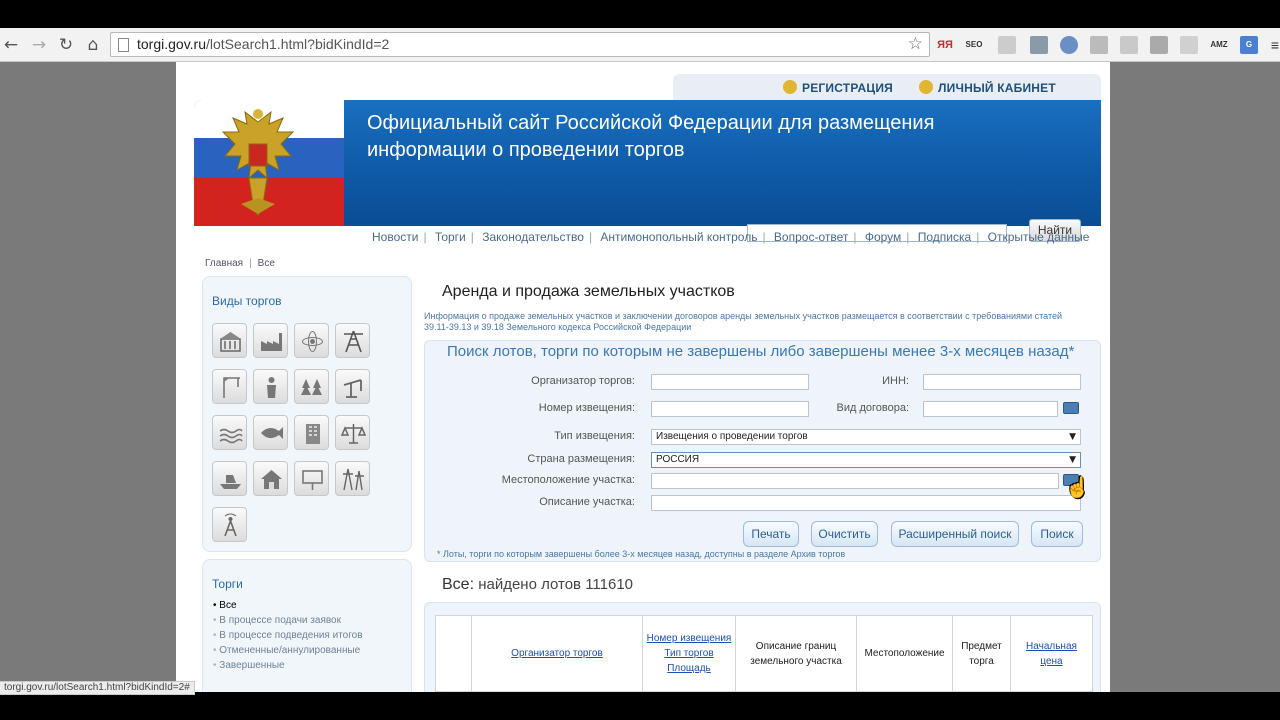  I want to click on header-organizer: Организатор торгов, so click(557, 653).